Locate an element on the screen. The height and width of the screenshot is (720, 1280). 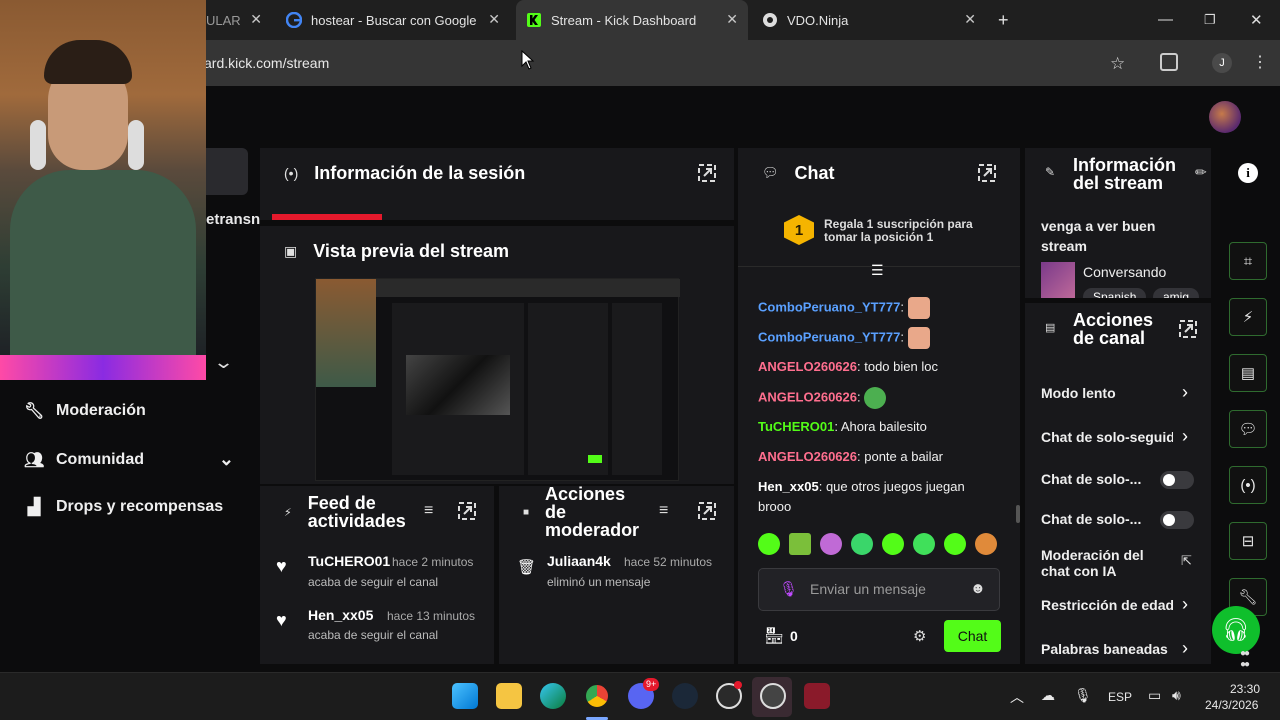
chrome-icon is located at coordinates (597, 696).